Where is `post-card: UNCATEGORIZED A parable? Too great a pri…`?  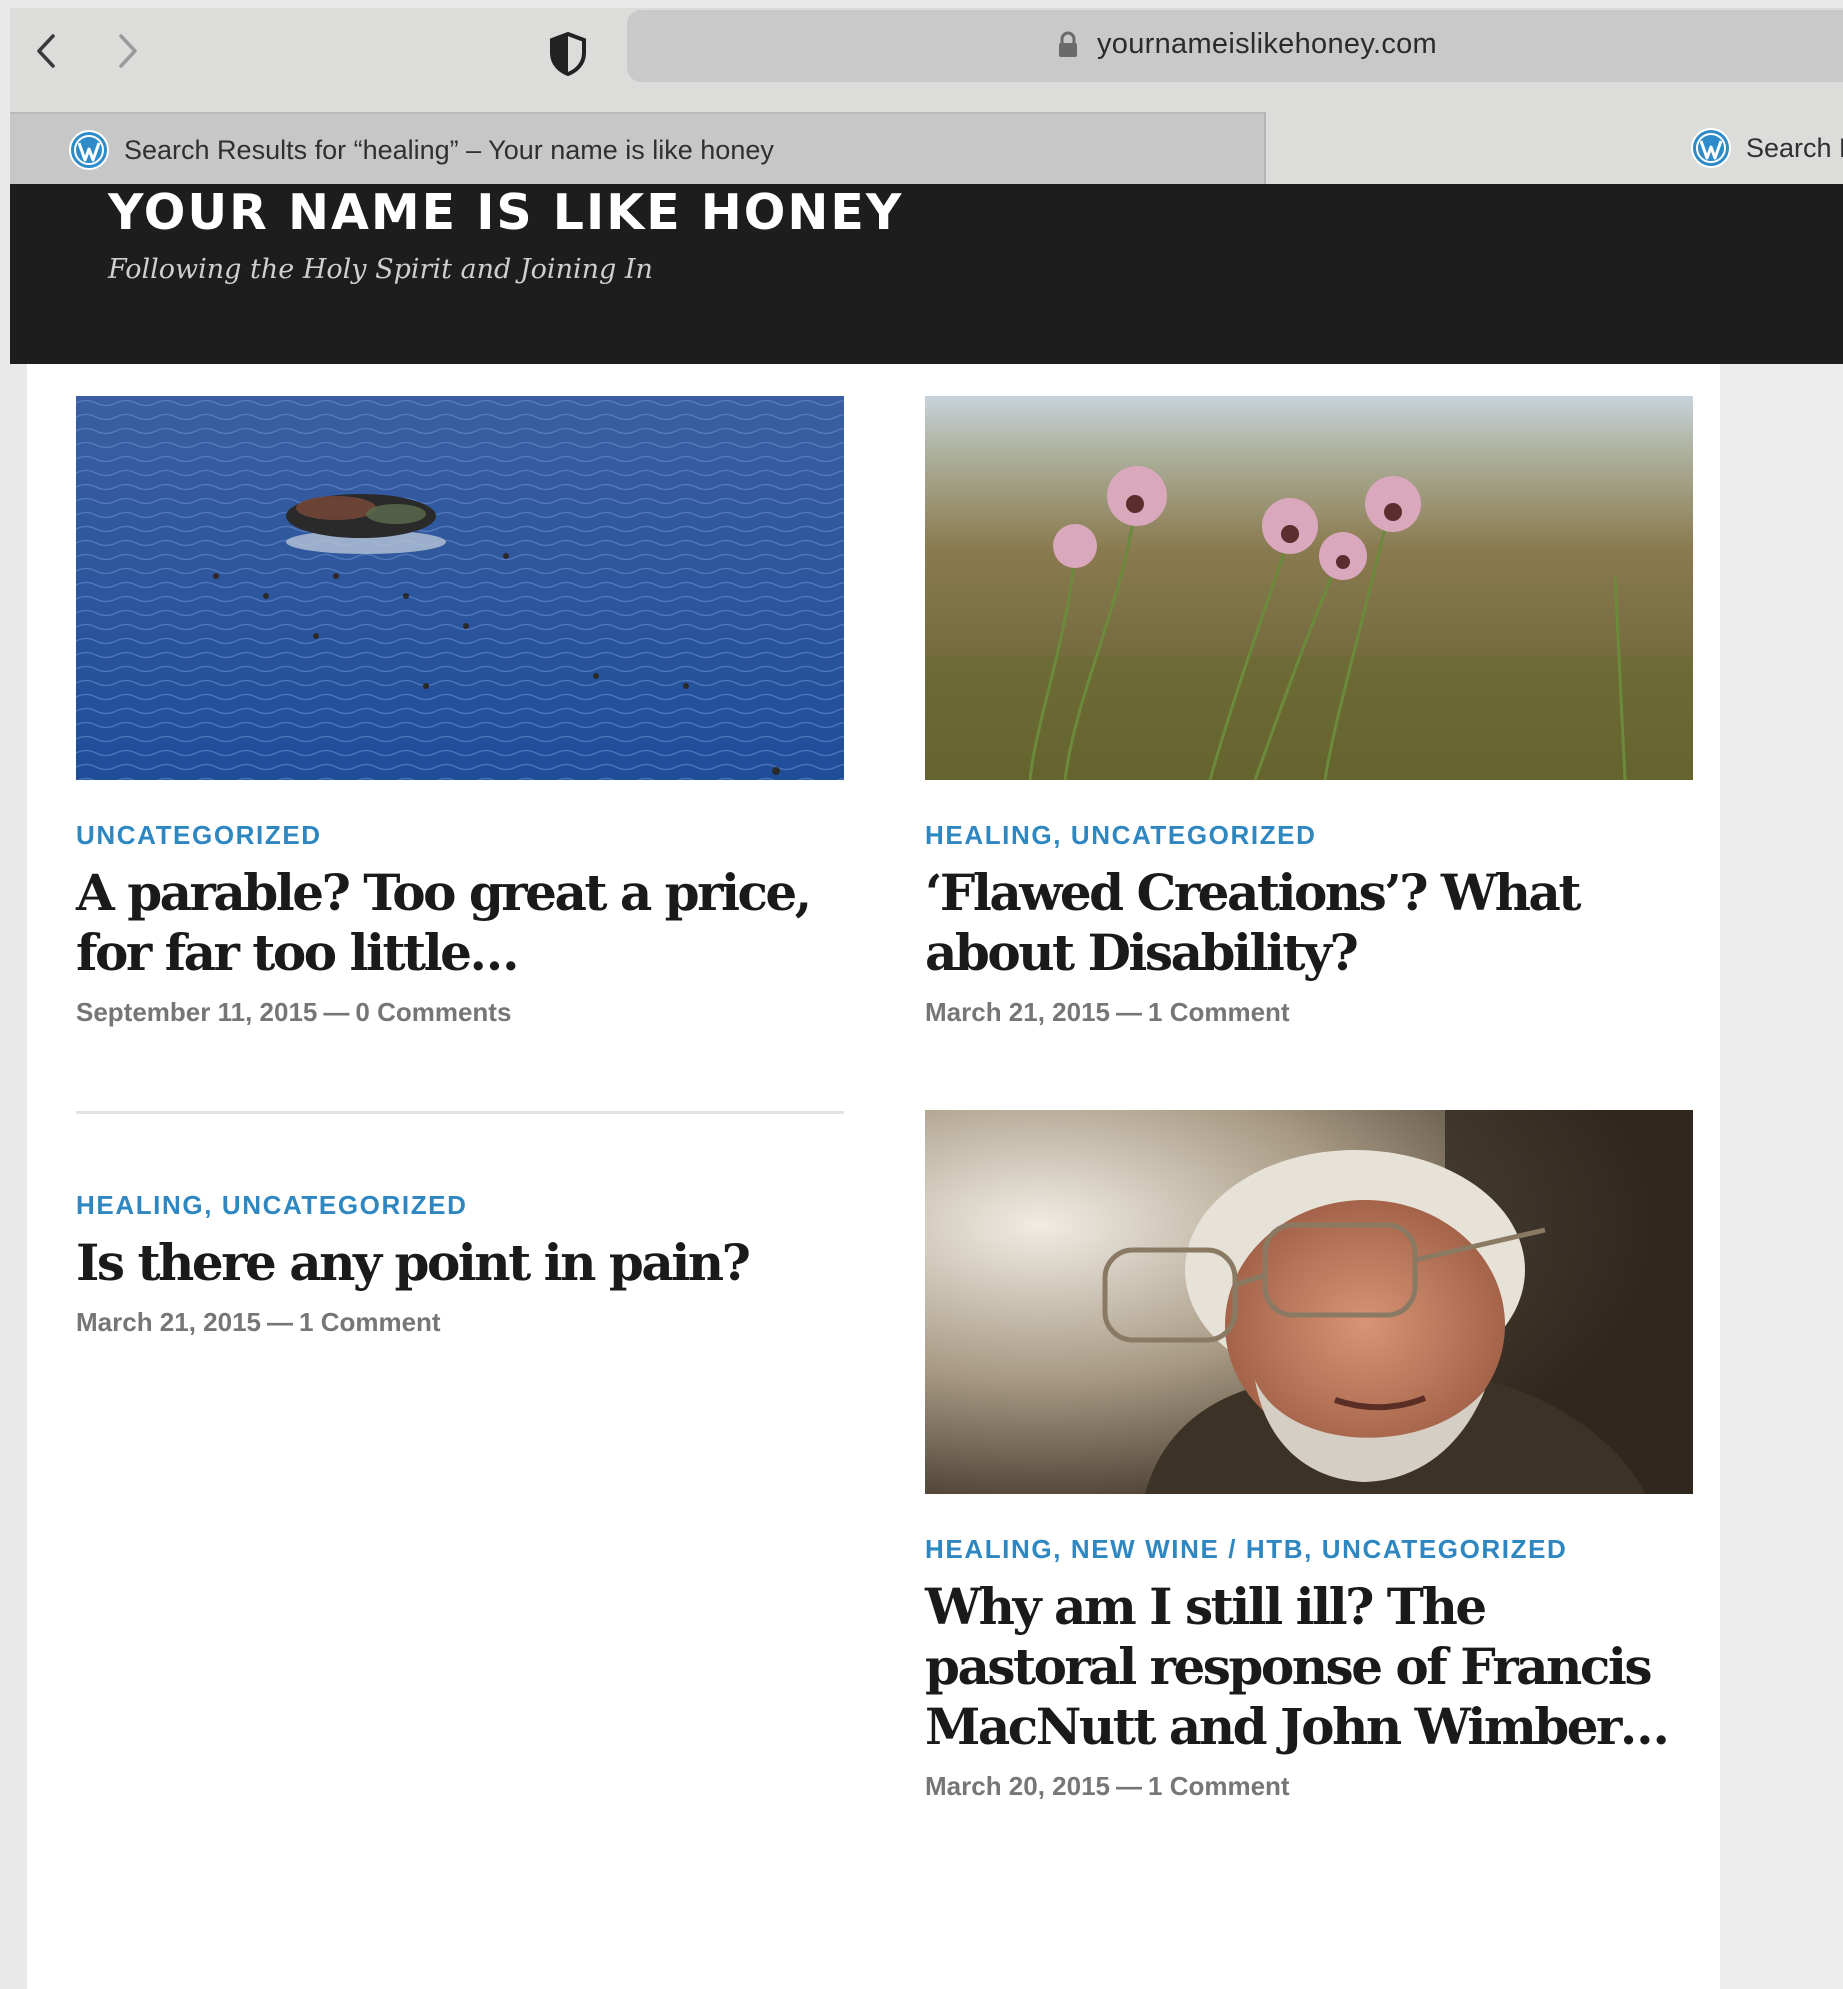 post-card: UNCATEGORIZED A parable? Too great a pri… is located at coordinates (460, 712).